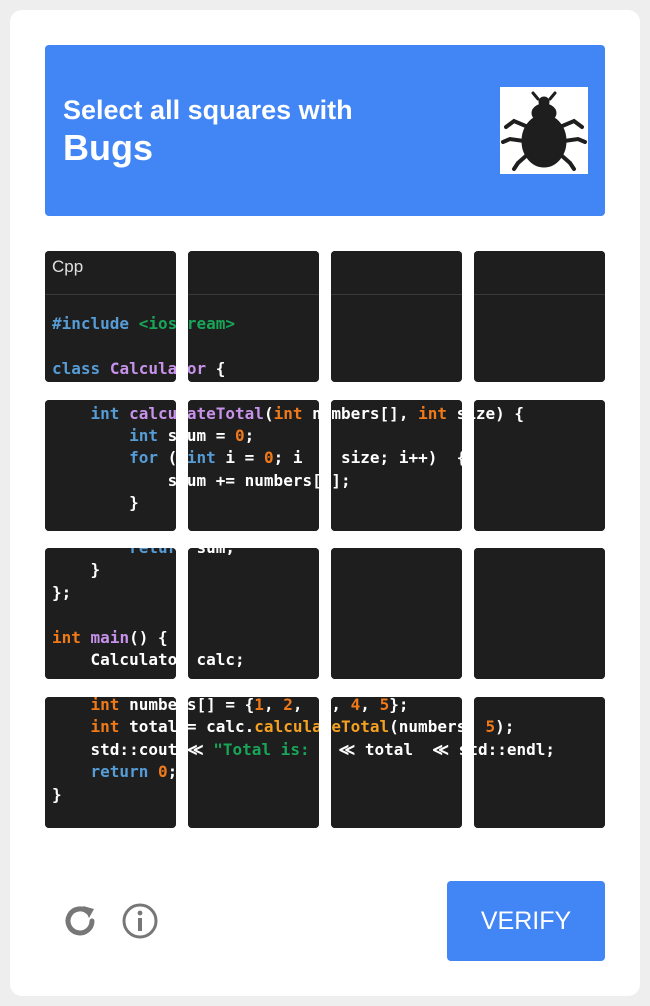 This screenshot has width=650, height=1006. I want to click on instruction-text: Select all squares with, so click(208, 110).